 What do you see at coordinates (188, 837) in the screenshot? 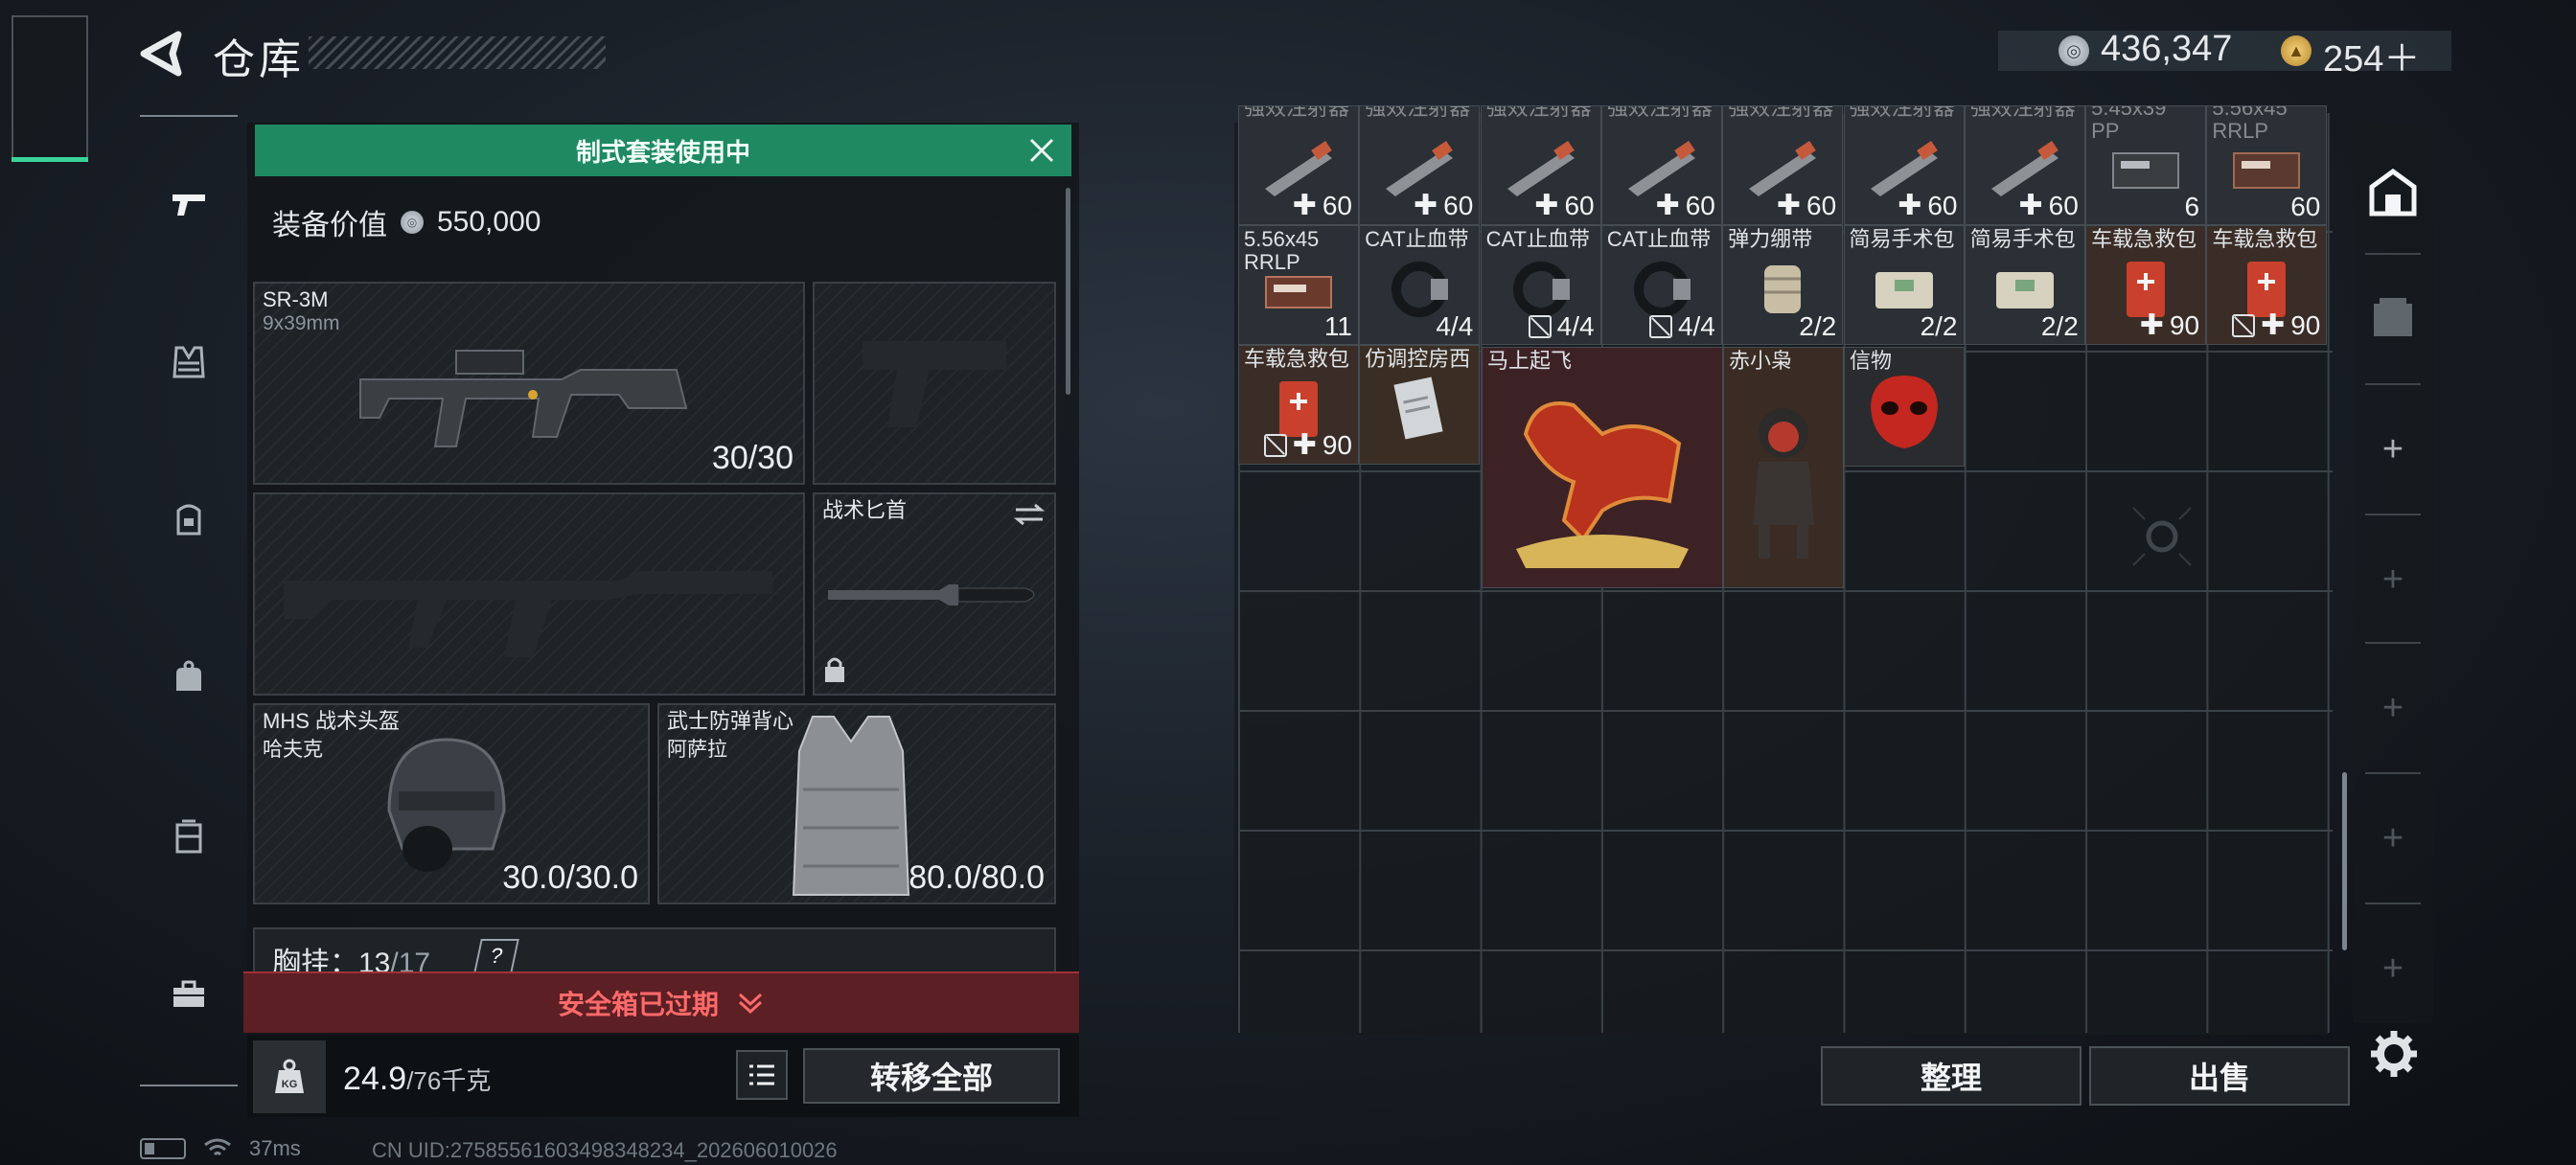
I see `locker-icon` at bounding box center [188, 837].